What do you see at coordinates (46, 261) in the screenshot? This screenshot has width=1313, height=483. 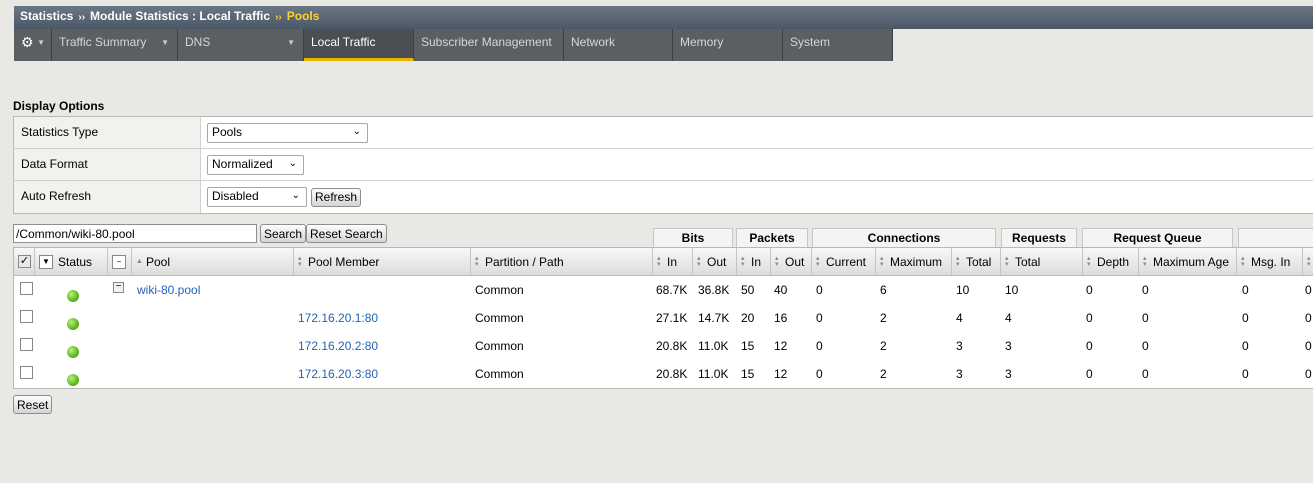 I see `status-filter-icon: ▼` at bounding box center [46, 261].